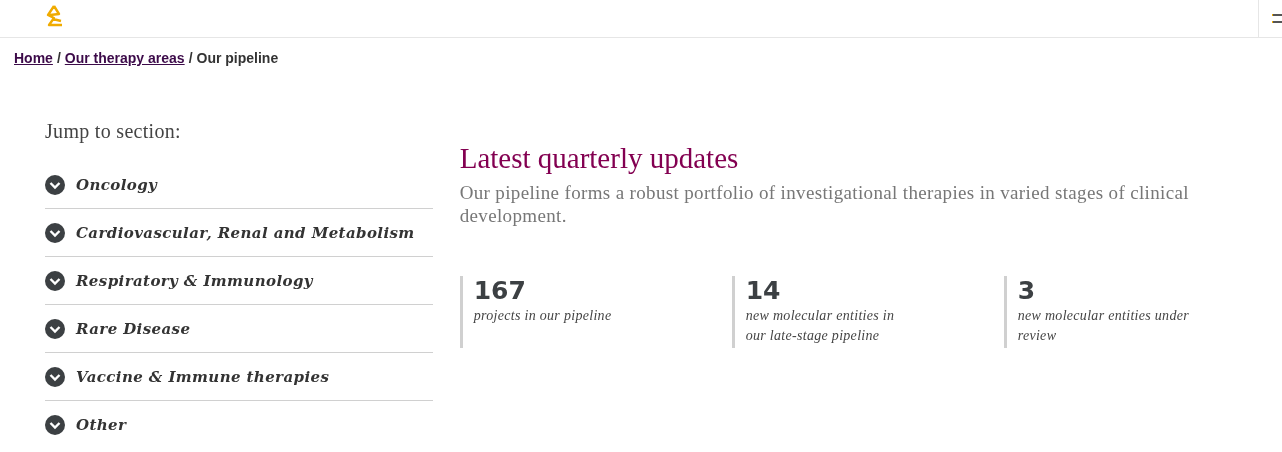 The width and height of the screenshot is (1282, 452). I want to click on section-heading: Latest quarterly updates, so click(599, 158).